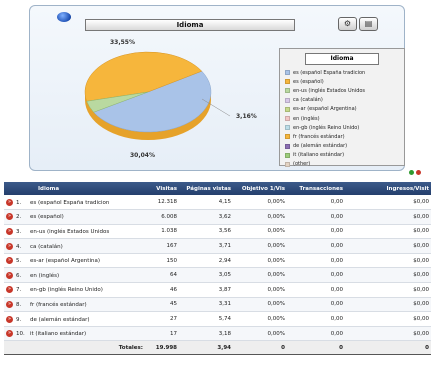 The width and height of the screenshot is (434, 372). I want to click on legend-item: en-us (inglés Estados Unidos, so click(342, 90).